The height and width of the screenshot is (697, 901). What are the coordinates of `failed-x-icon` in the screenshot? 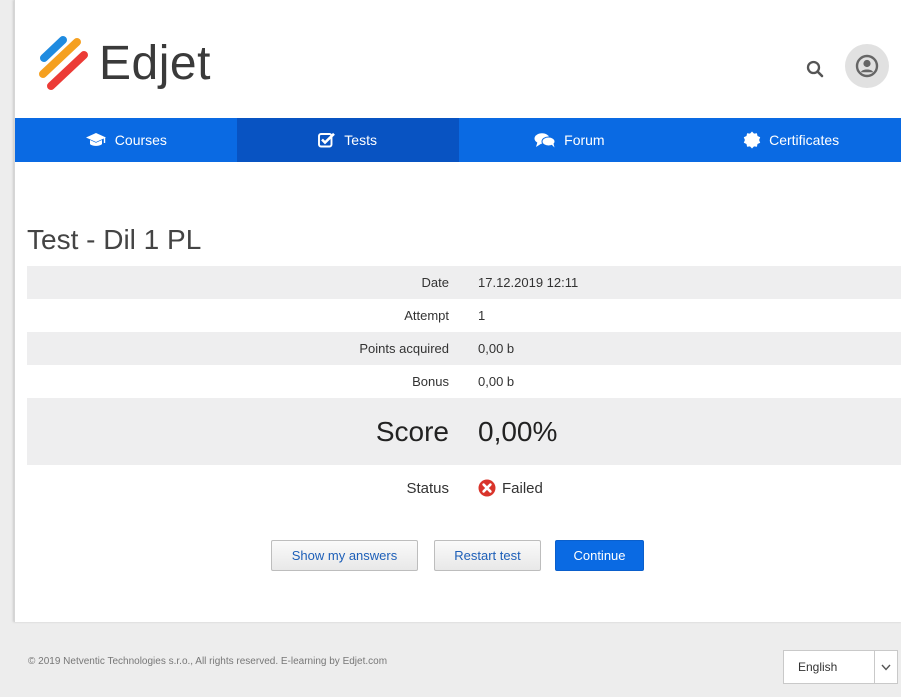 It's located at (487, 488).